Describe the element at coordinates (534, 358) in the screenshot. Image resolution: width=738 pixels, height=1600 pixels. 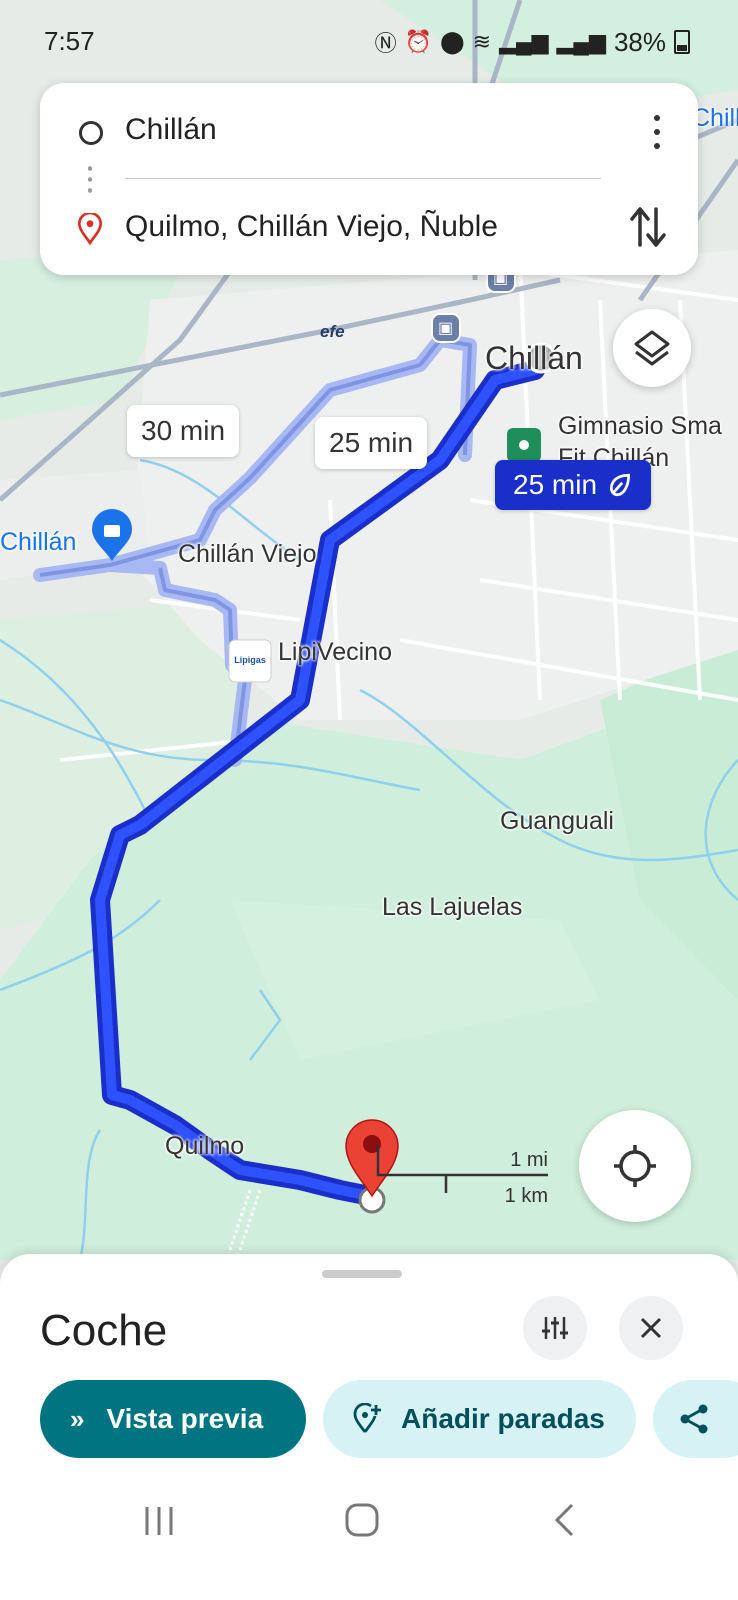
I see `label-chillan-city: Chillán` at that location.